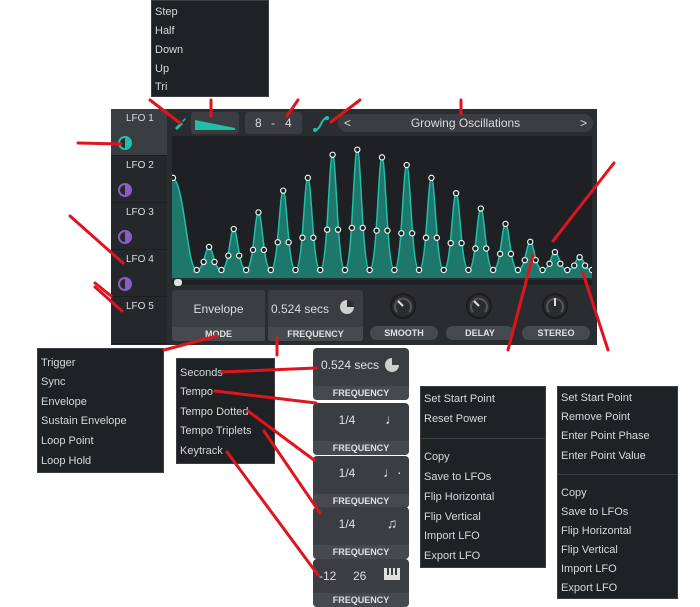  I want to click on keyboard-icon, so click(392, 576).